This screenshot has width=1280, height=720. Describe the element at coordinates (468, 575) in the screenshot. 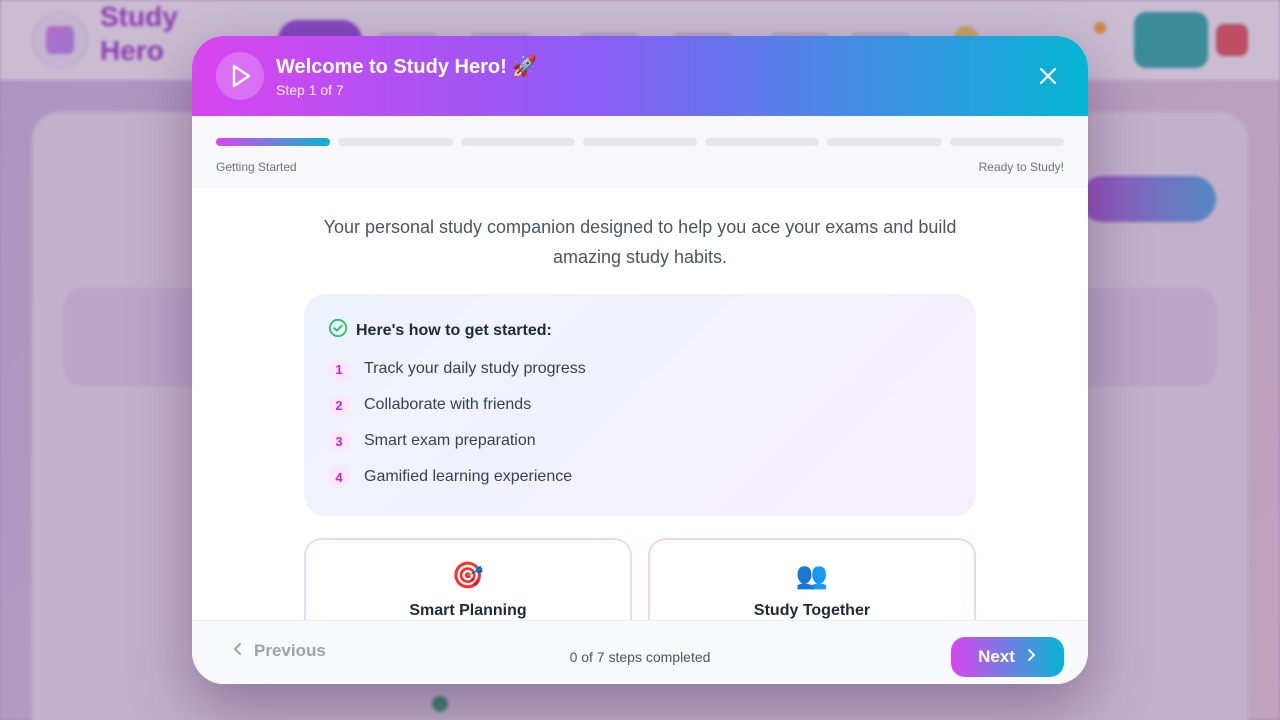

I see `target-icon: 🎯` at that location.